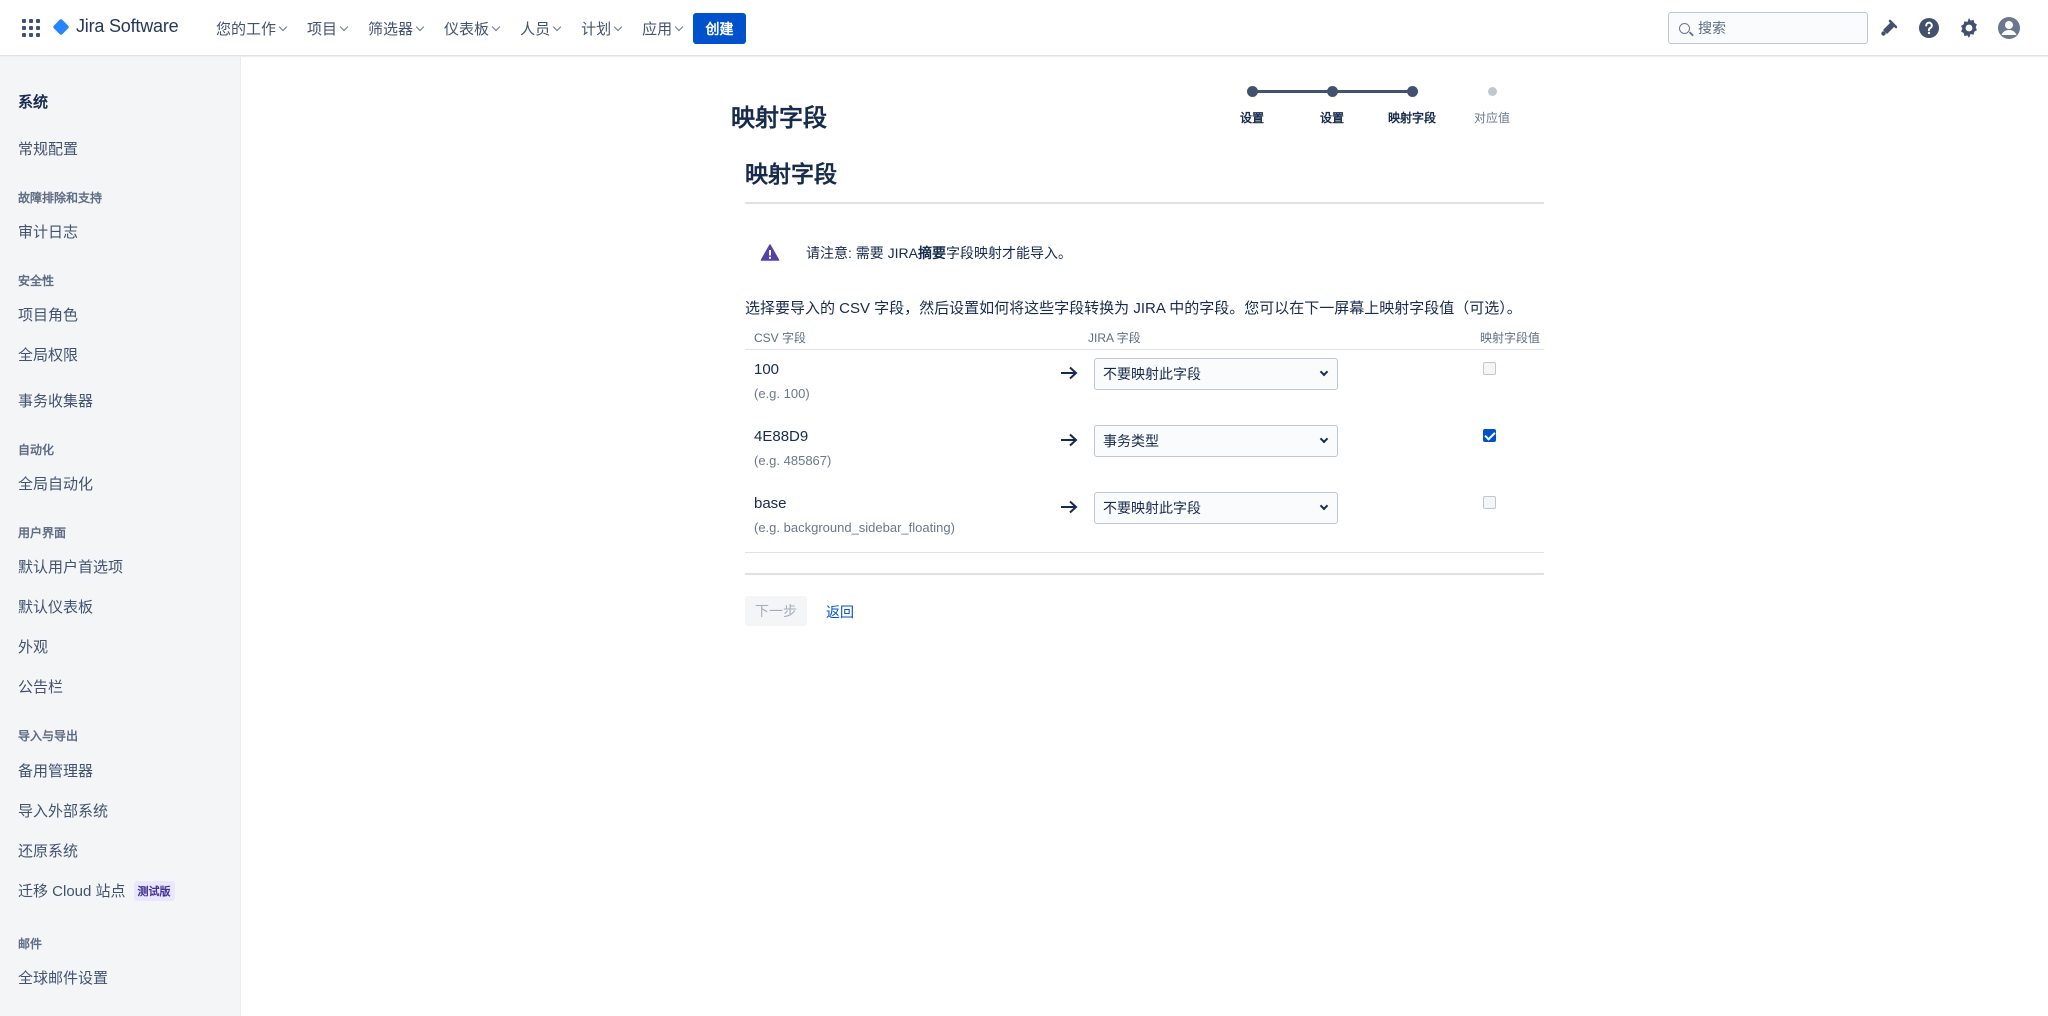  What do you see at coordinates (36, 450) in the screenshot?
I see `sidebar-group-automation: 自动化` at bounding box center [36, 450].